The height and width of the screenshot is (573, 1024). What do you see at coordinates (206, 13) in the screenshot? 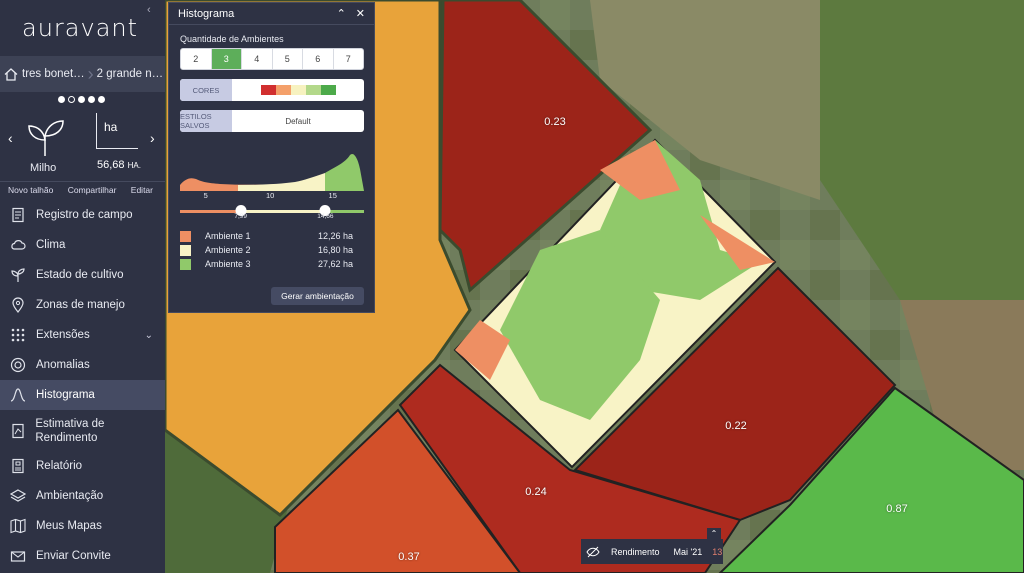
I see `panel-title: Histograma` at bounding box center [206, 13].